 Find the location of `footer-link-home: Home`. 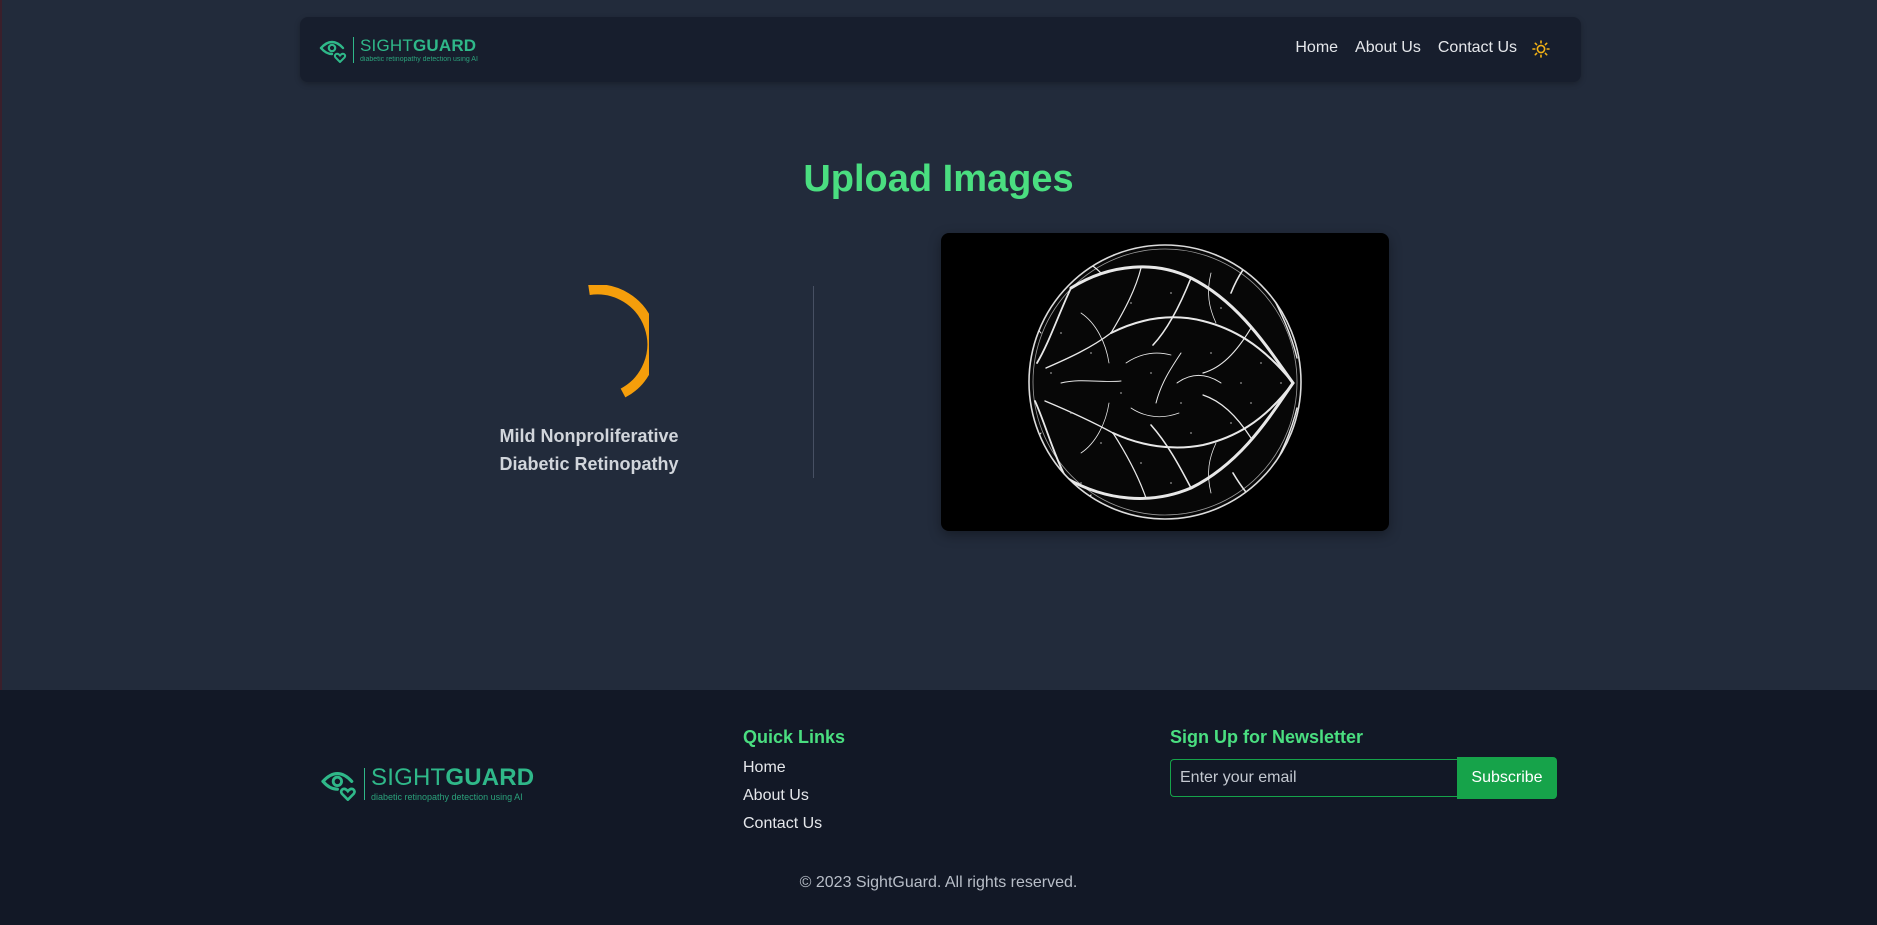

footer-link-home: Home is located at coordinates (794, 772).